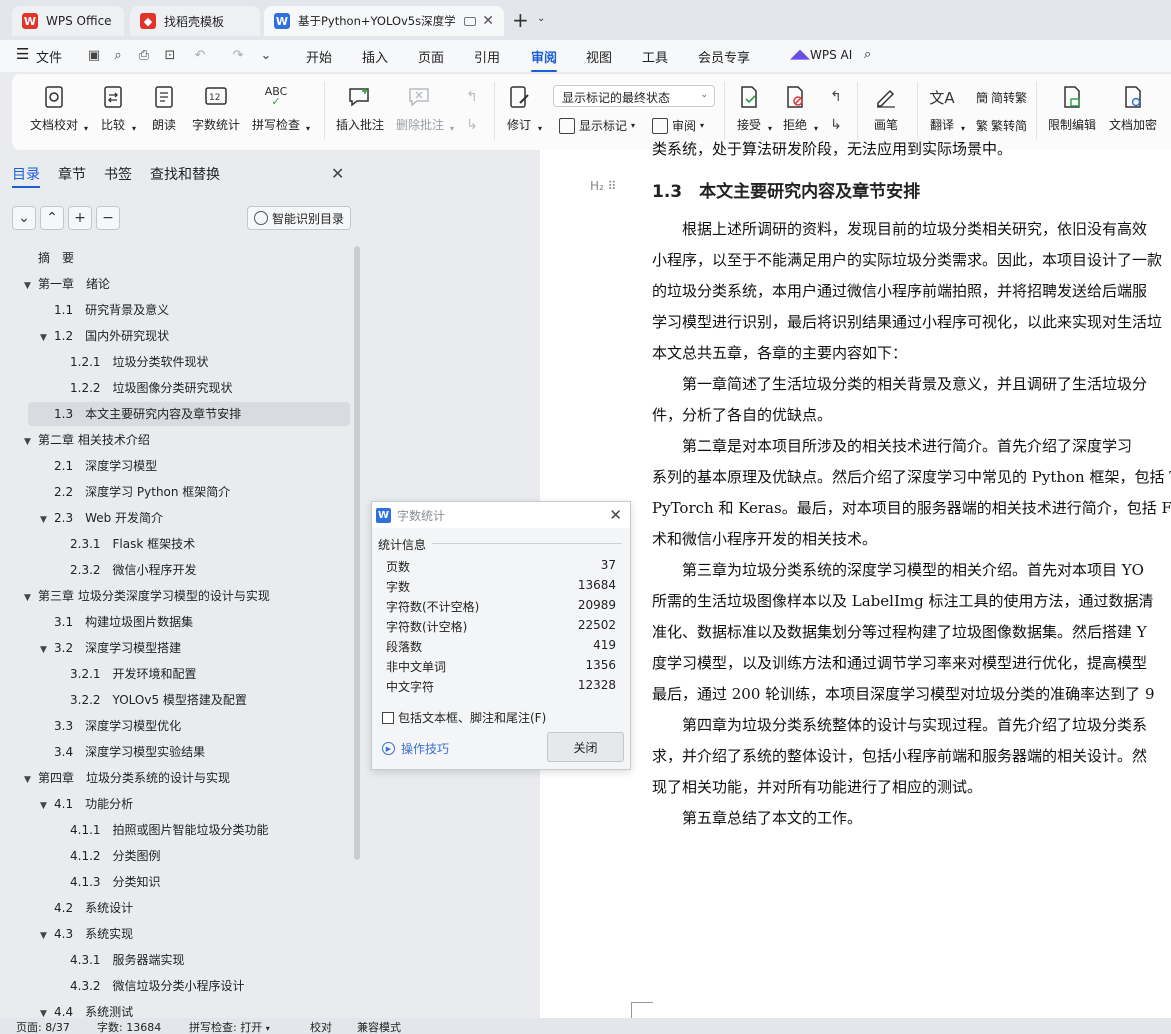 Image resolution: width=1171 pixels, height=1034 pixels. What do you see at coordinates (375, 56) in the screenshot?
I see `menu-insert: 插入` at bounding box center [375, 56].